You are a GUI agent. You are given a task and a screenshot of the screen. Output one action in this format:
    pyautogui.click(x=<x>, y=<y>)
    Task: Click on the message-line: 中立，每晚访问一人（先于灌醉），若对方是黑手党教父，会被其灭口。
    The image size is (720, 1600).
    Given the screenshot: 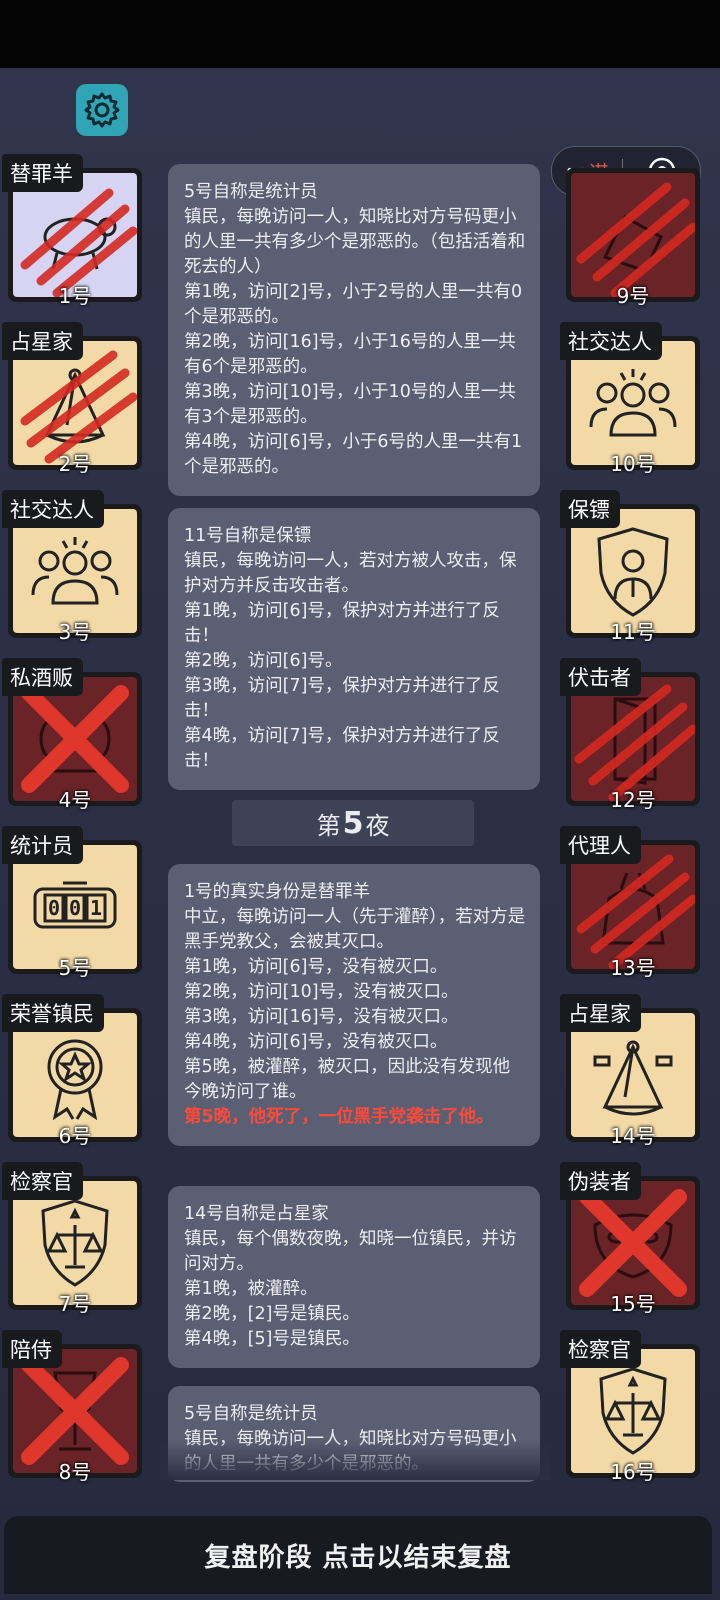 What is the action you would take?
    pyautogui.click(x=355, y=929)
    